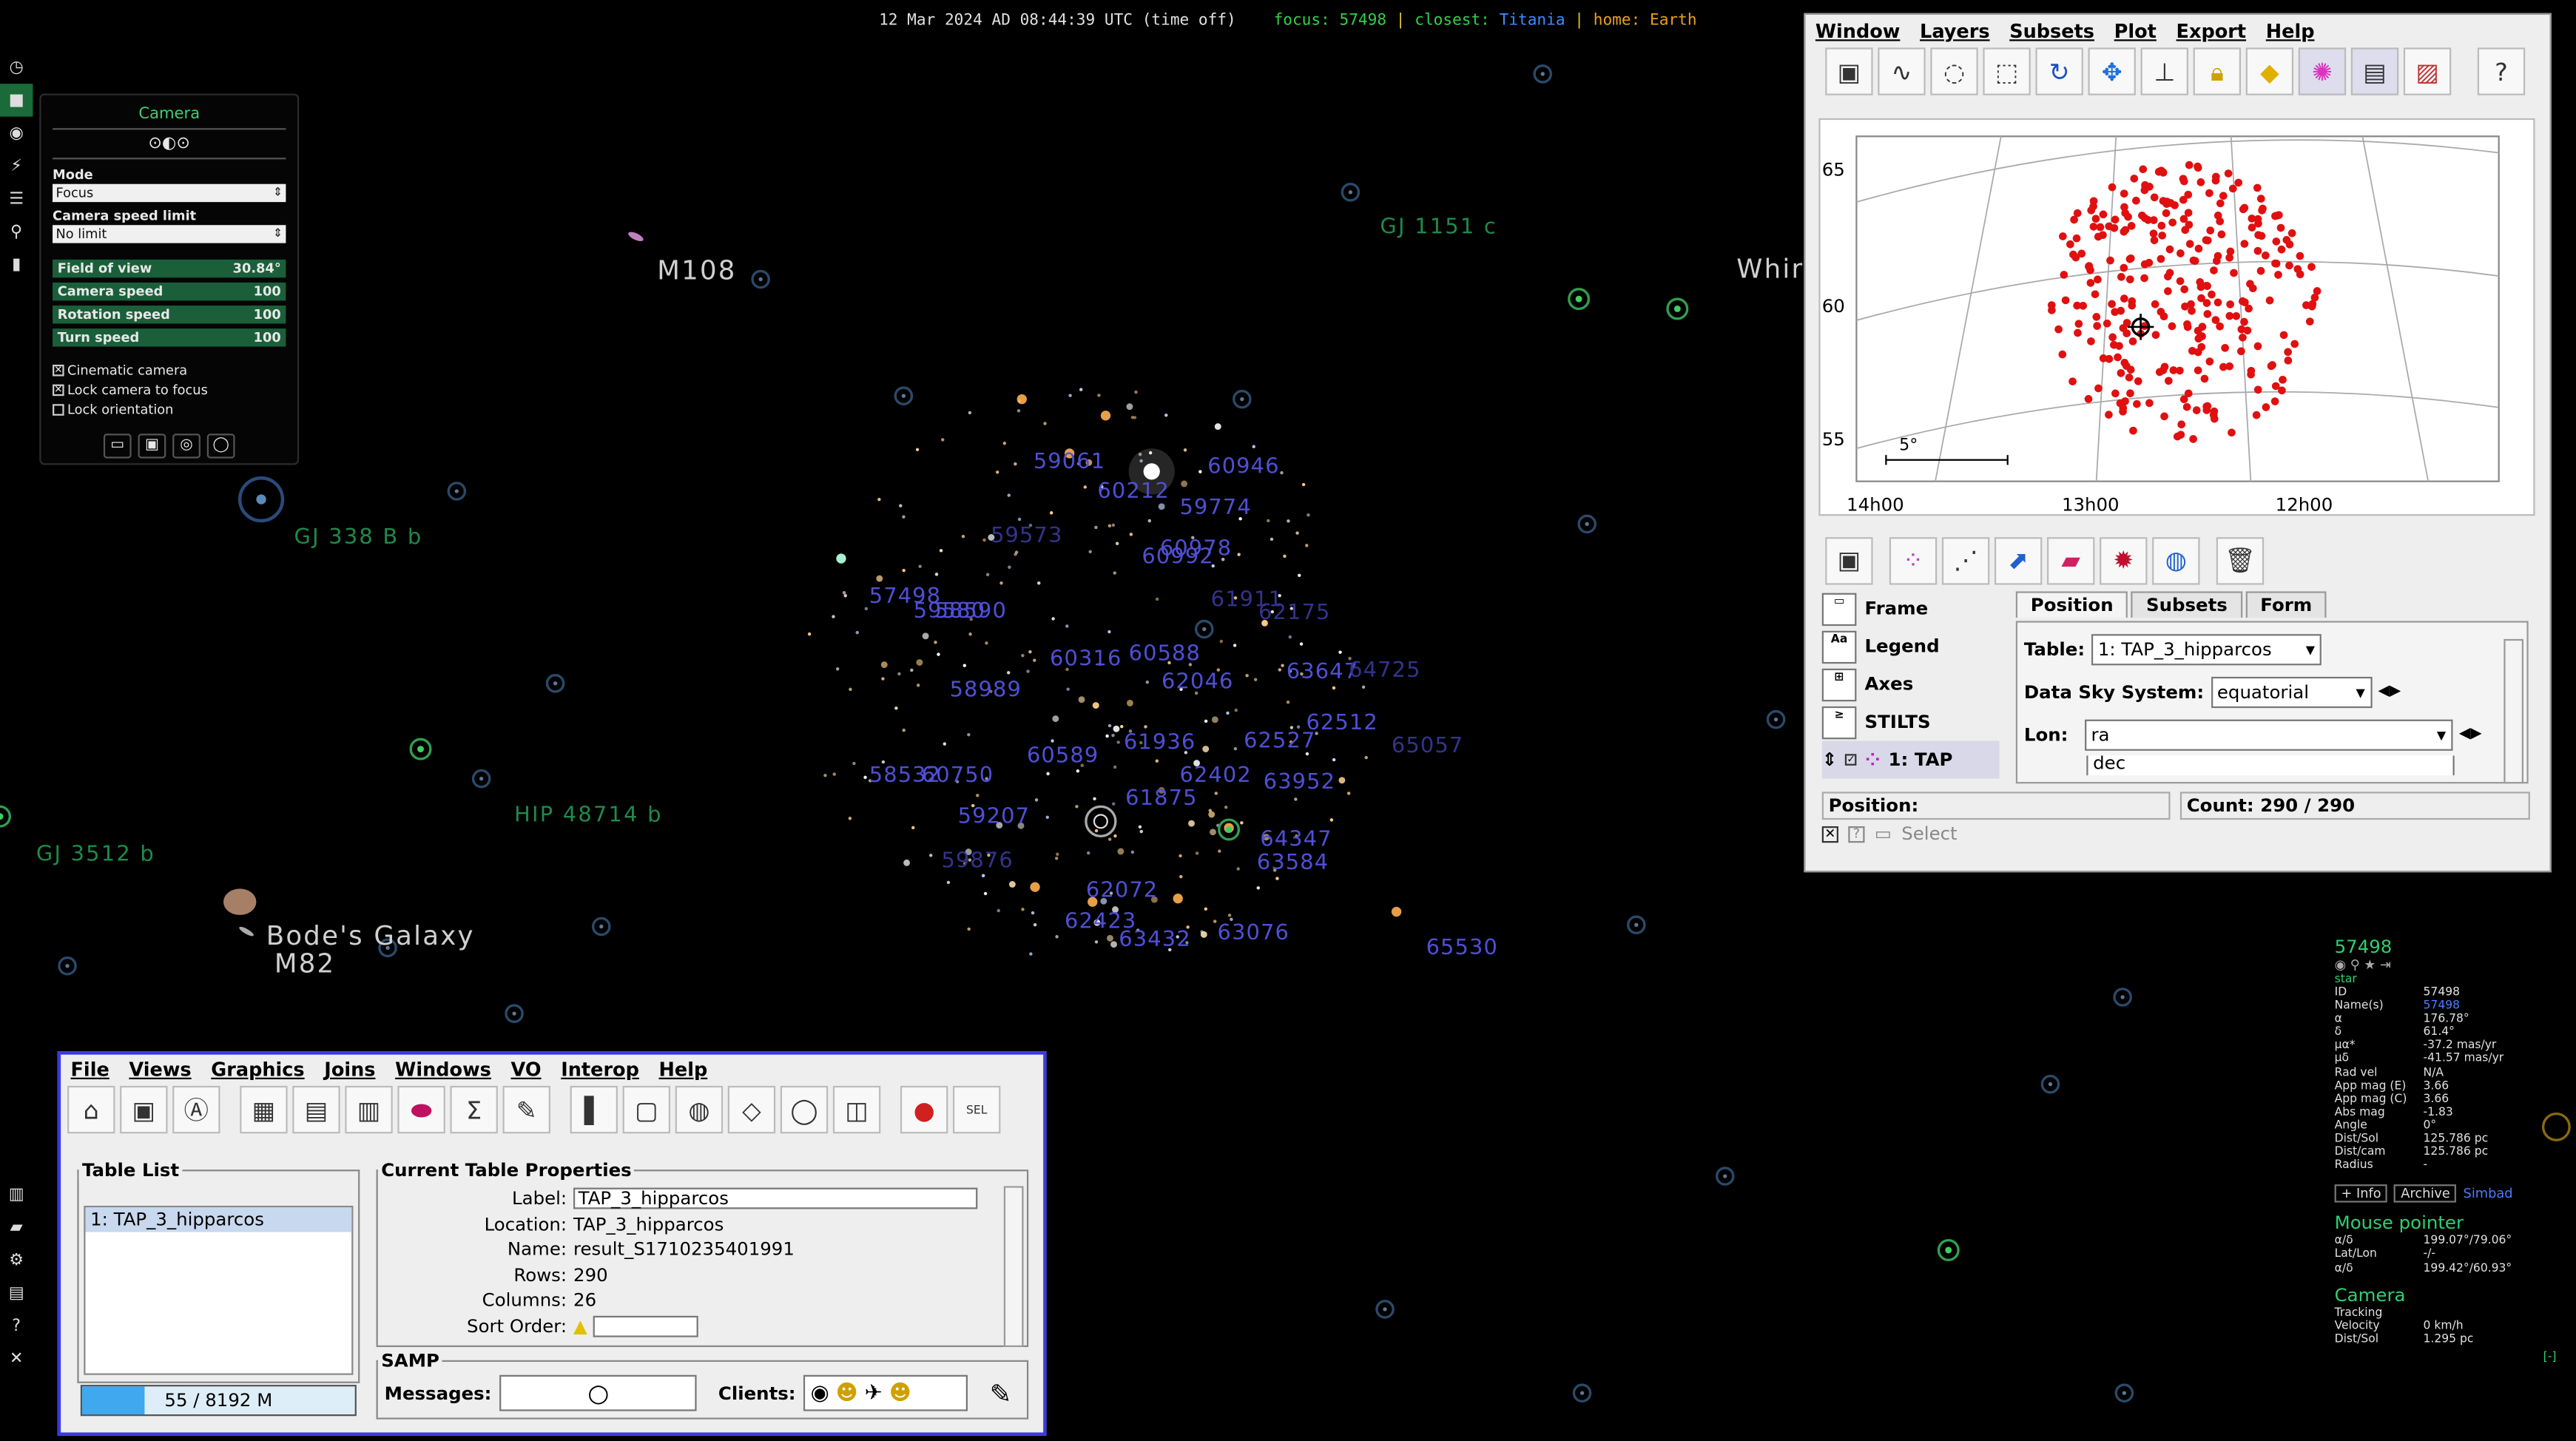  Describe the element at coordinates (257, 1069) in the screenshot. I see `menu-graphics: Graphics` at that location.